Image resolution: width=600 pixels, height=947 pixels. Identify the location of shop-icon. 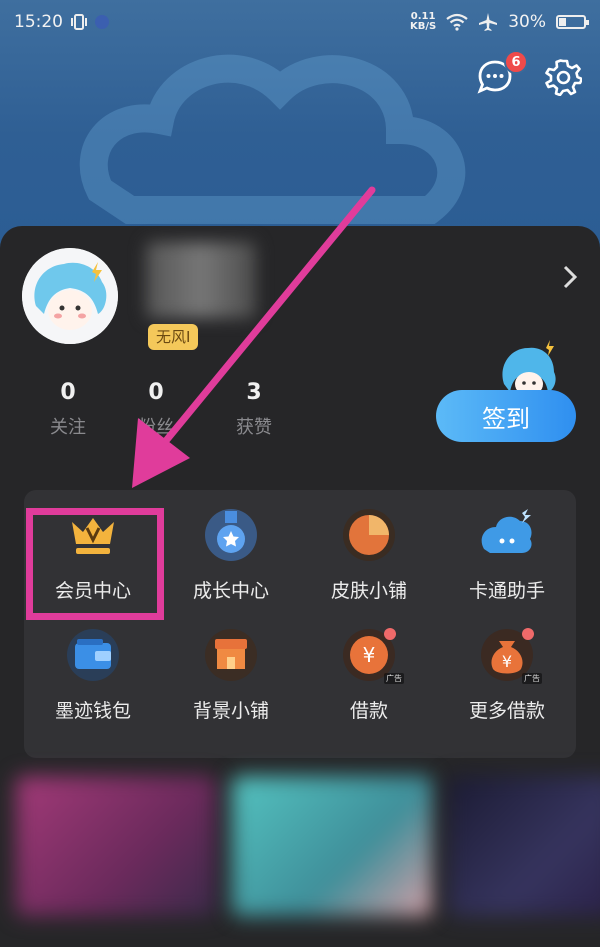
(231, 655).